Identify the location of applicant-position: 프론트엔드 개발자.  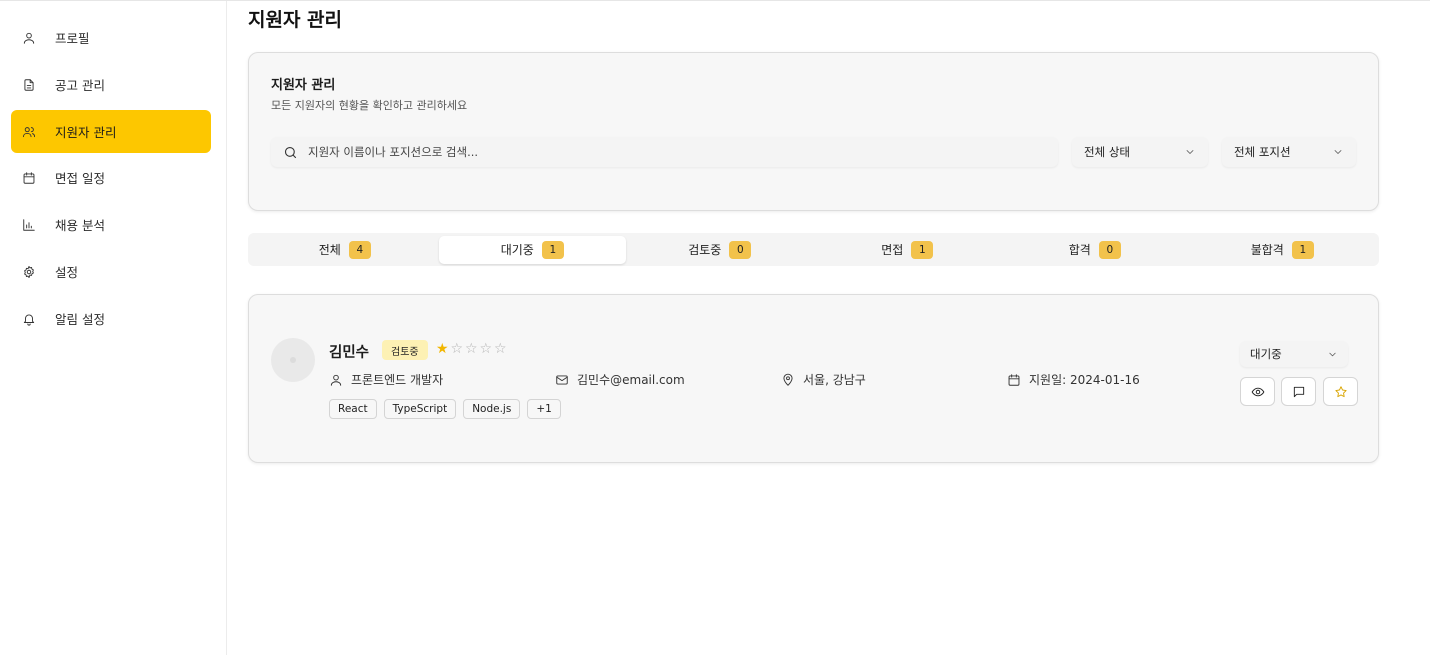
(386, 379).